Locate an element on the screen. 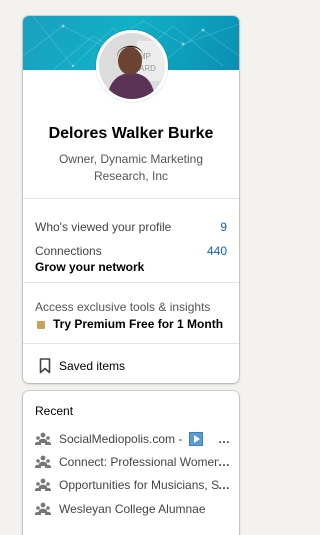  play-icon is located at coordinates (196, 439).